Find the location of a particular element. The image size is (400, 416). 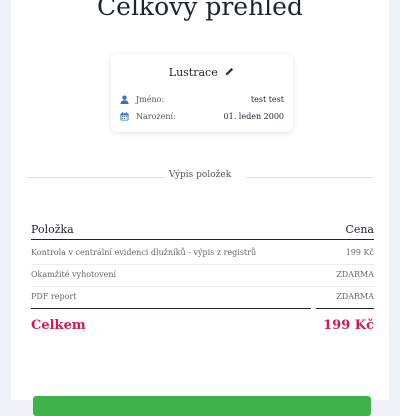

header-rule is located at coordinates (202, 239).